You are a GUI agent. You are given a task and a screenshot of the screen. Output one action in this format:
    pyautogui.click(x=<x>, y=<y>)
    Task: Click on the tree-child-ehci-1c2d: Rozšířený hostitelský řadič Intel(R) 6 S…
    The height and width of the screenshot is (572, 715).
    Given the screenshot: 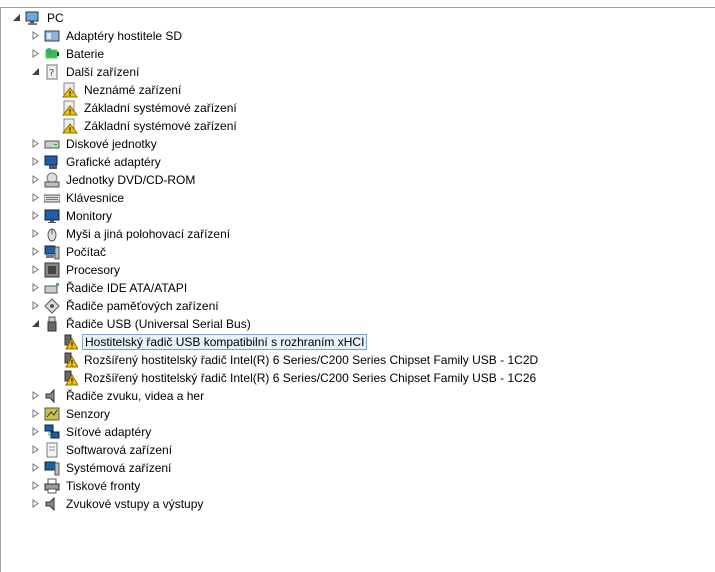 What is the action you would take?
    pyautogui.click(x=301, y=360)
    